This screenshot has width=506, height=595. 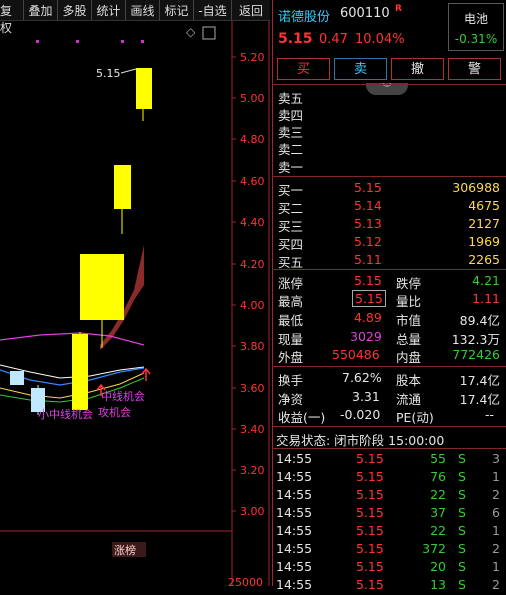 I want to click on y-tick: 3.00, so click(x=252, y=511).